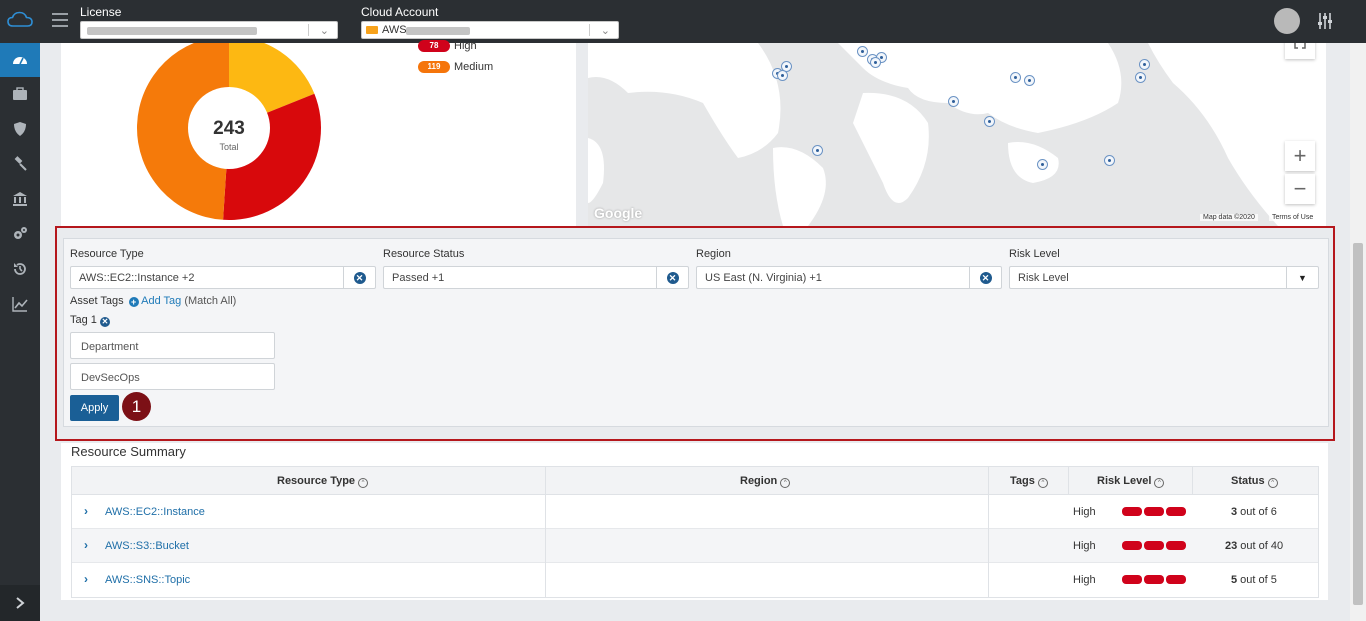 The height and width of the screenshot is (621, 1366). I want to click on tag-key-value: Department, so click(110, 347).